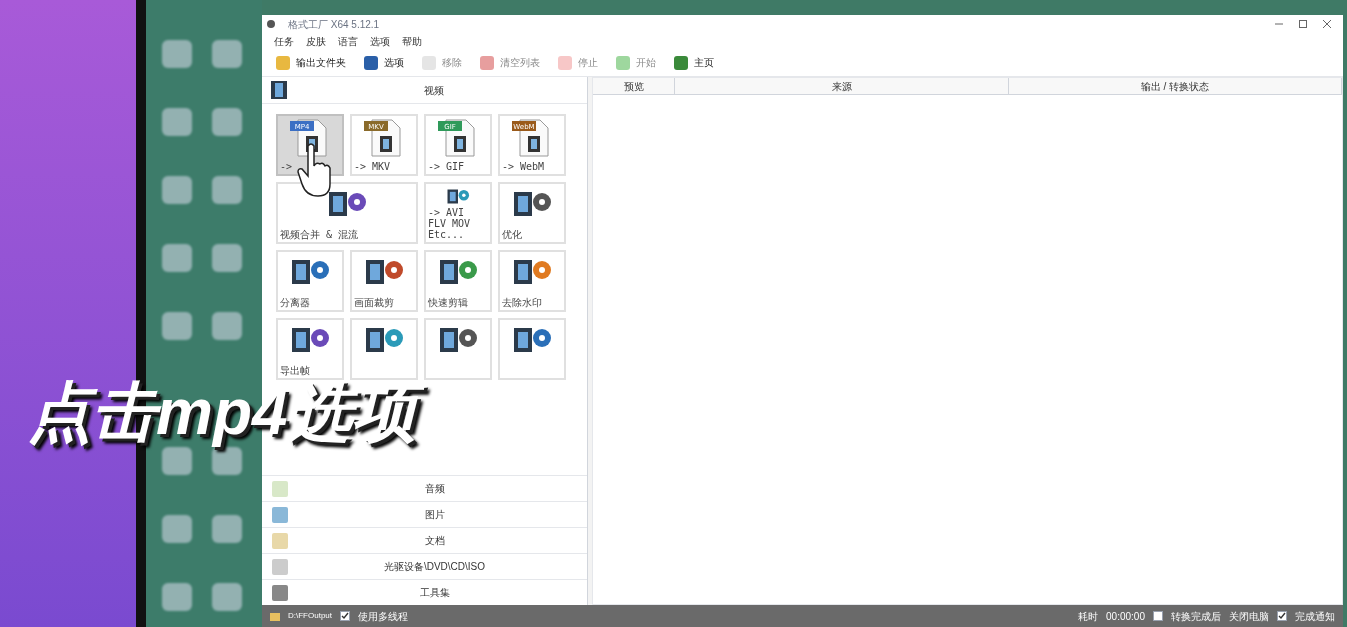 Image resolution: width=1347 pixels, height=627 pixels. Describe the element at coordinates (842, 86) in the screenshot. I see `column-header: 来源` at that location.